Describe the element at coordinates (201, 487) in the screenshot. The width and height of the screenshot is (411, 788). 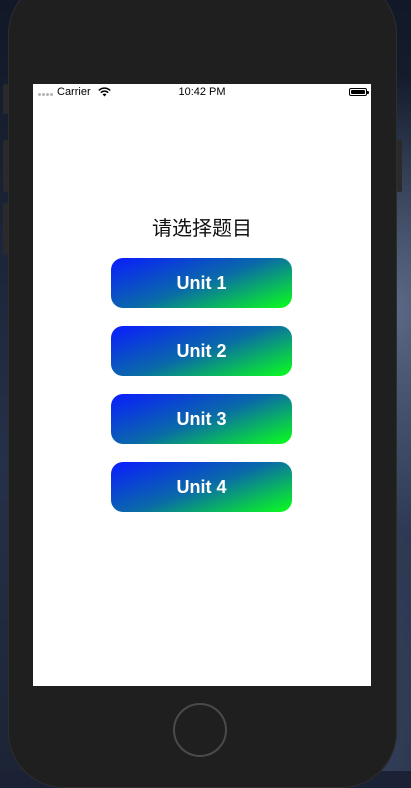
I see `unit-4-button: Unit 4` at that location.